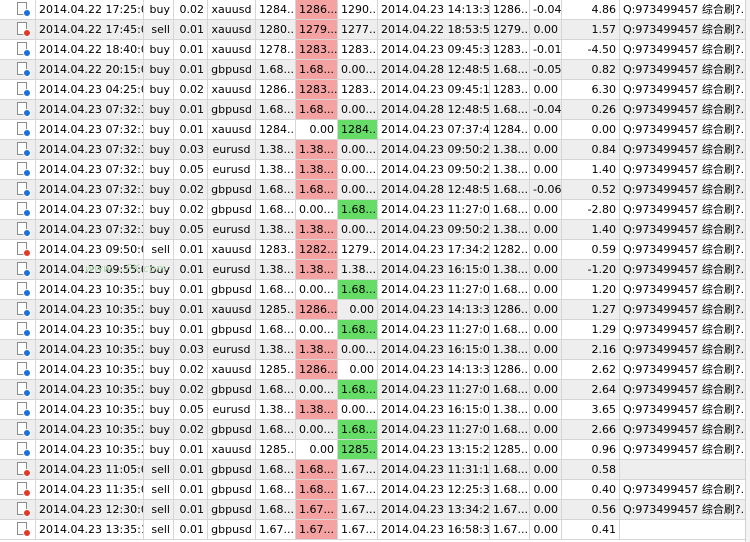  What do you see at coordinates (232, 9) in the screenshot?
I see `symbol-cell: xauusd` at bounding box center [232, 9].